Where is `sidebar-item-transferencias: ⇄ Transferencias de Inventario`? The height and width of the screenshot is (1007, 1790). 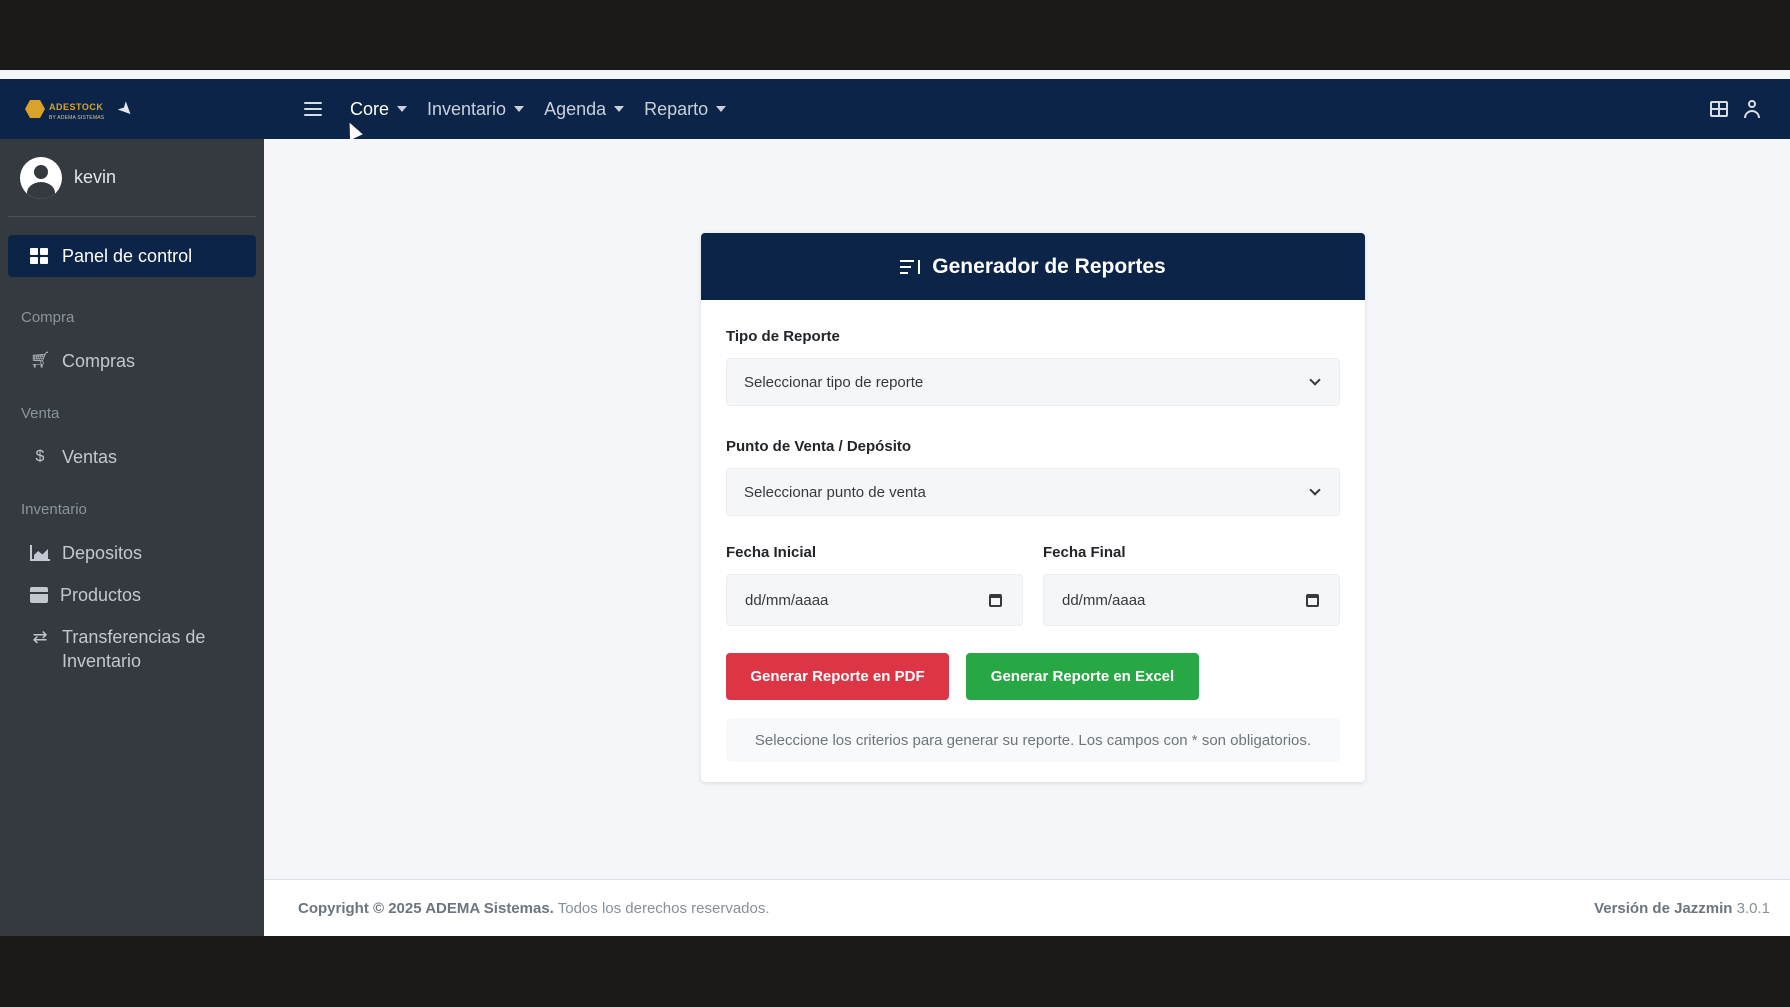
sidebar-item-transferencias: ⇄ Transferencias de Inventario is located at coordinates (132, 649).